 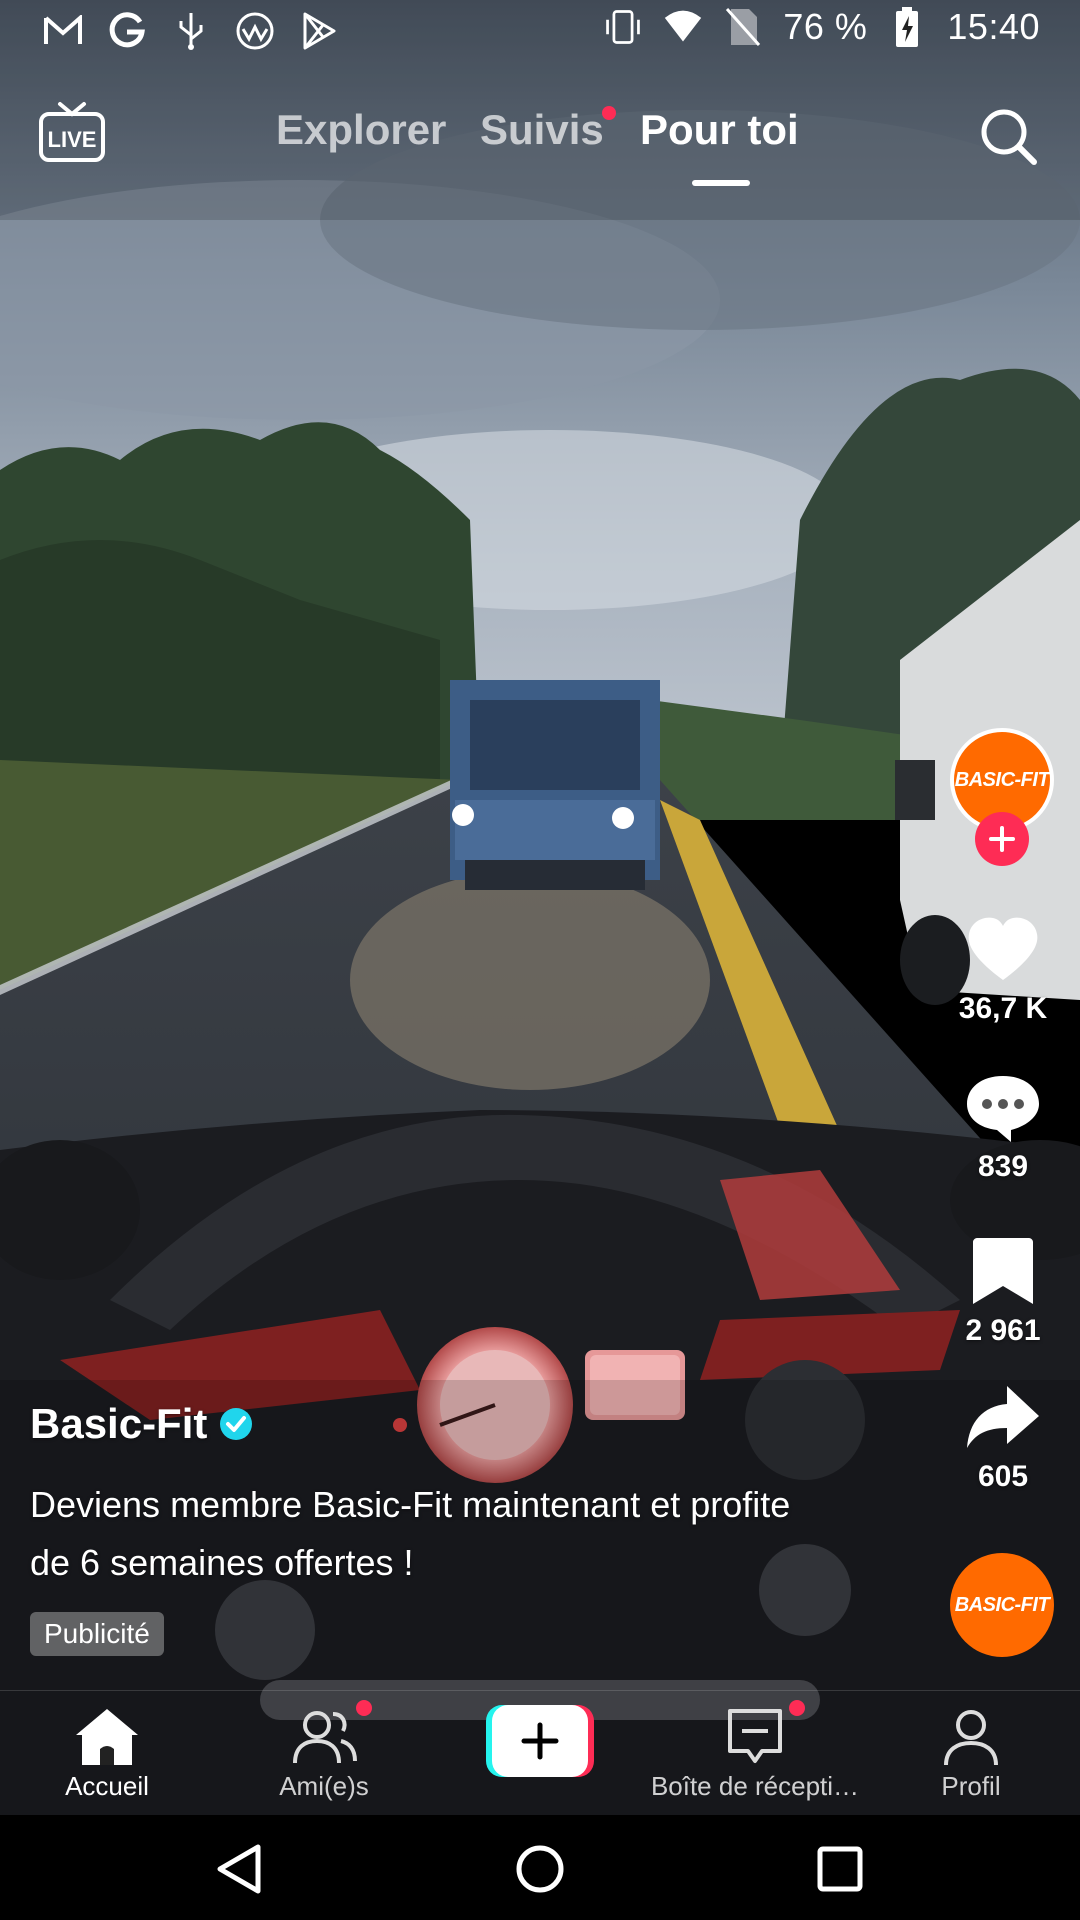 I want to click on nav-friends: Ami(e)s, so click(x=324, y=1753).